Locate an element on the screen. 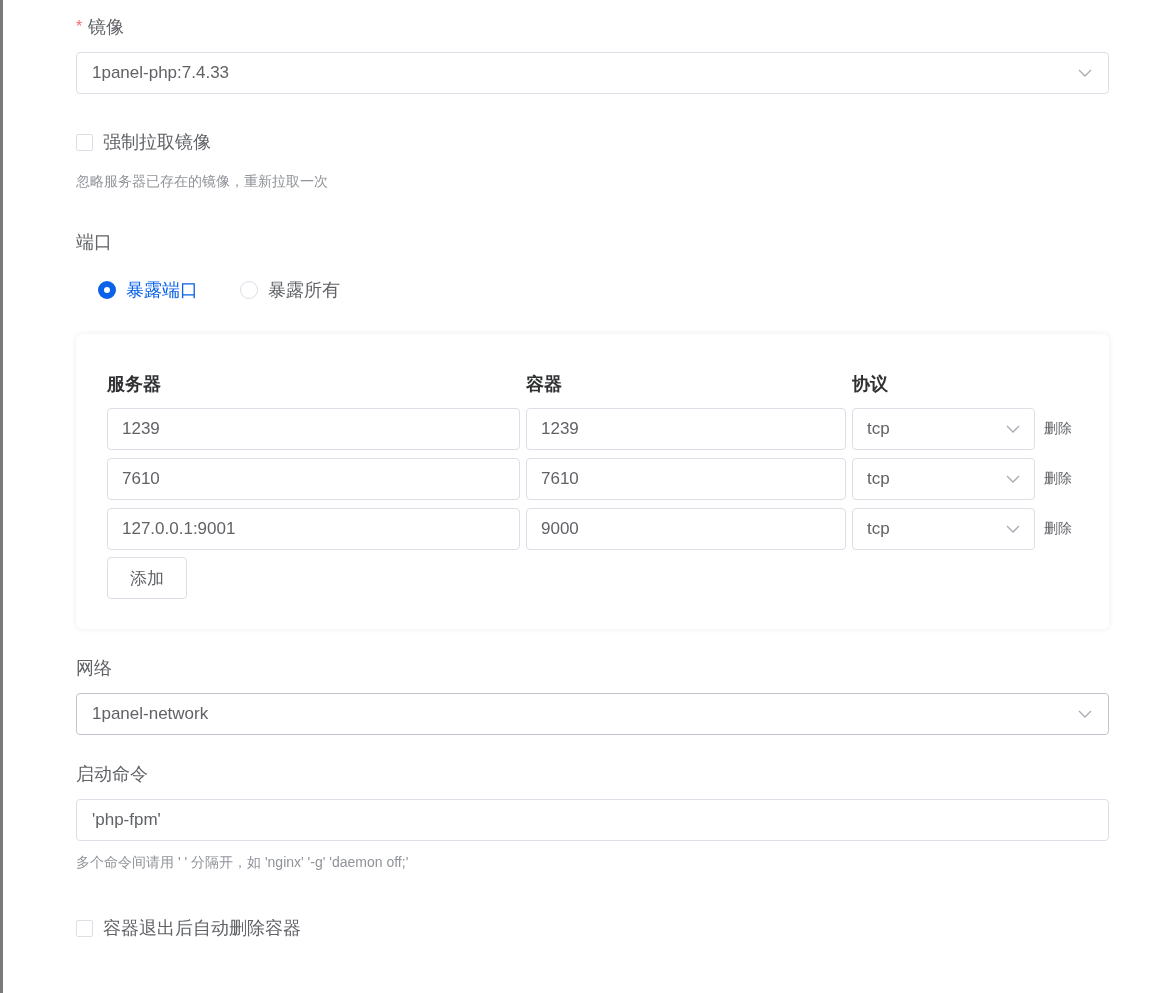 The width and height of the screenshot is (1150, 993). container-port-field: 1239 is located at coordinates (686, 429).